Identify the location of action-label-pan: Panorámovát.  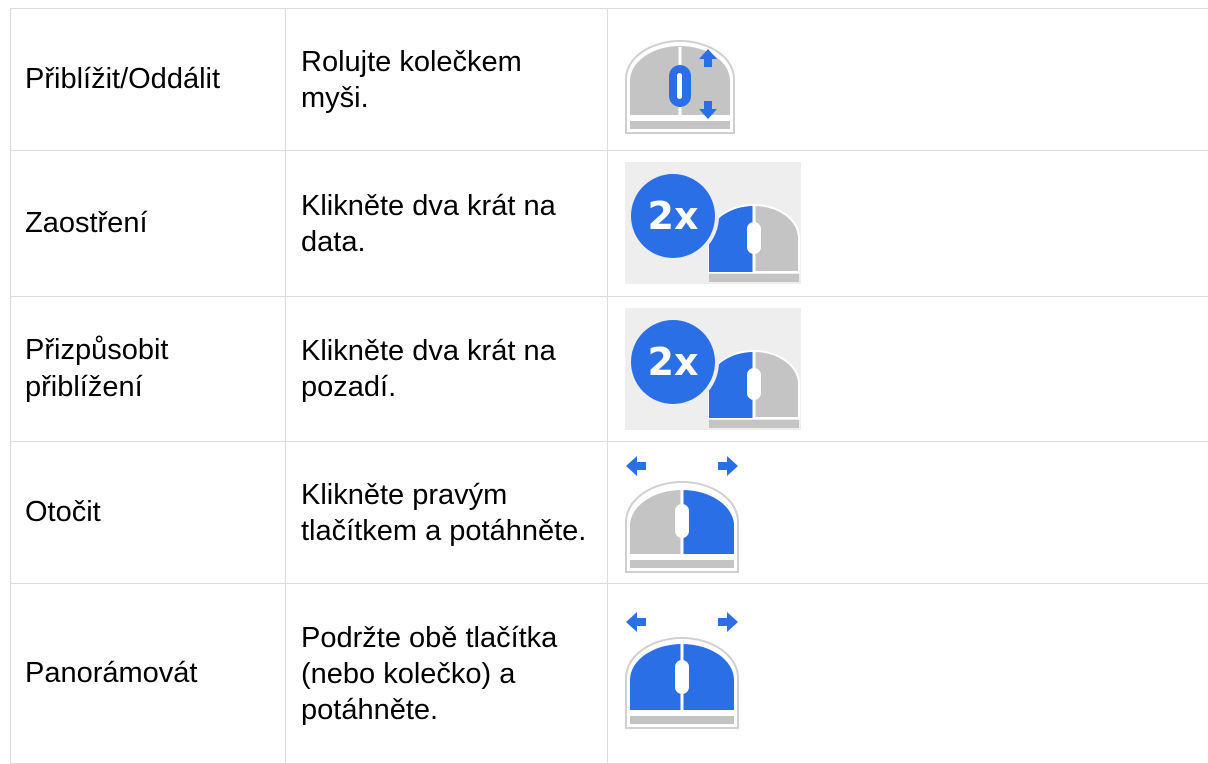
(148, 673).